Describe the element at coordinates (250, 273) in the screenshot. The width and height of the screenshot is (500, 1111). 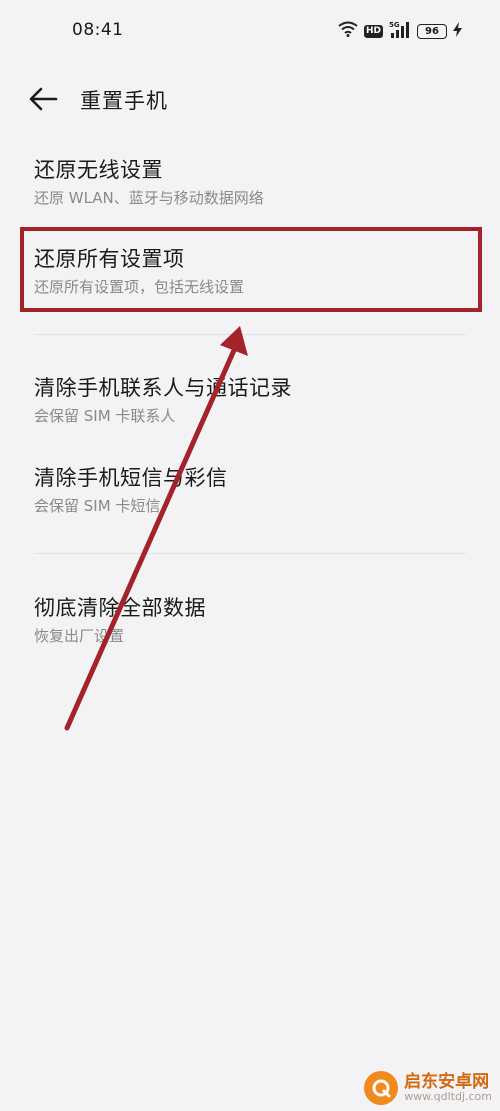
I see `reset-all-settings-item: 还原所有设置项 还原所有设置项，包括无线设置` at that location.